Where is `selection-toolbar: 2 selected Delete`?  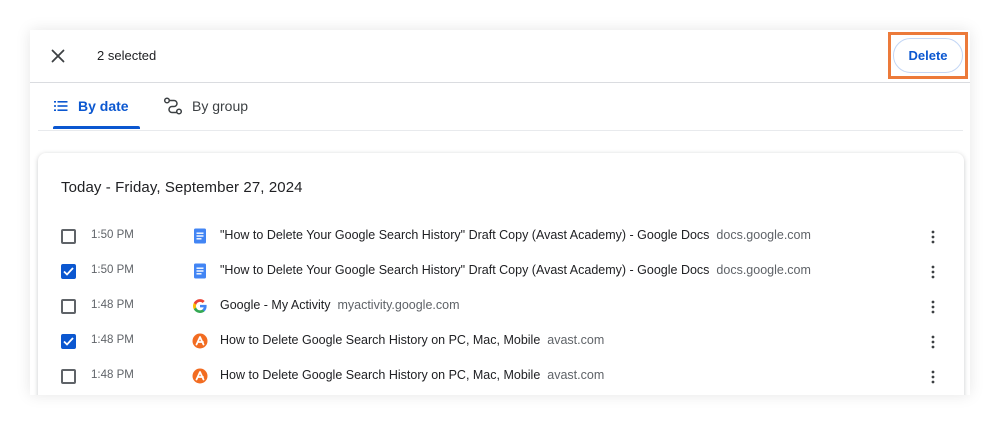 selection-toolbar: 2 selected Delete is located at coordinates (500, 56).